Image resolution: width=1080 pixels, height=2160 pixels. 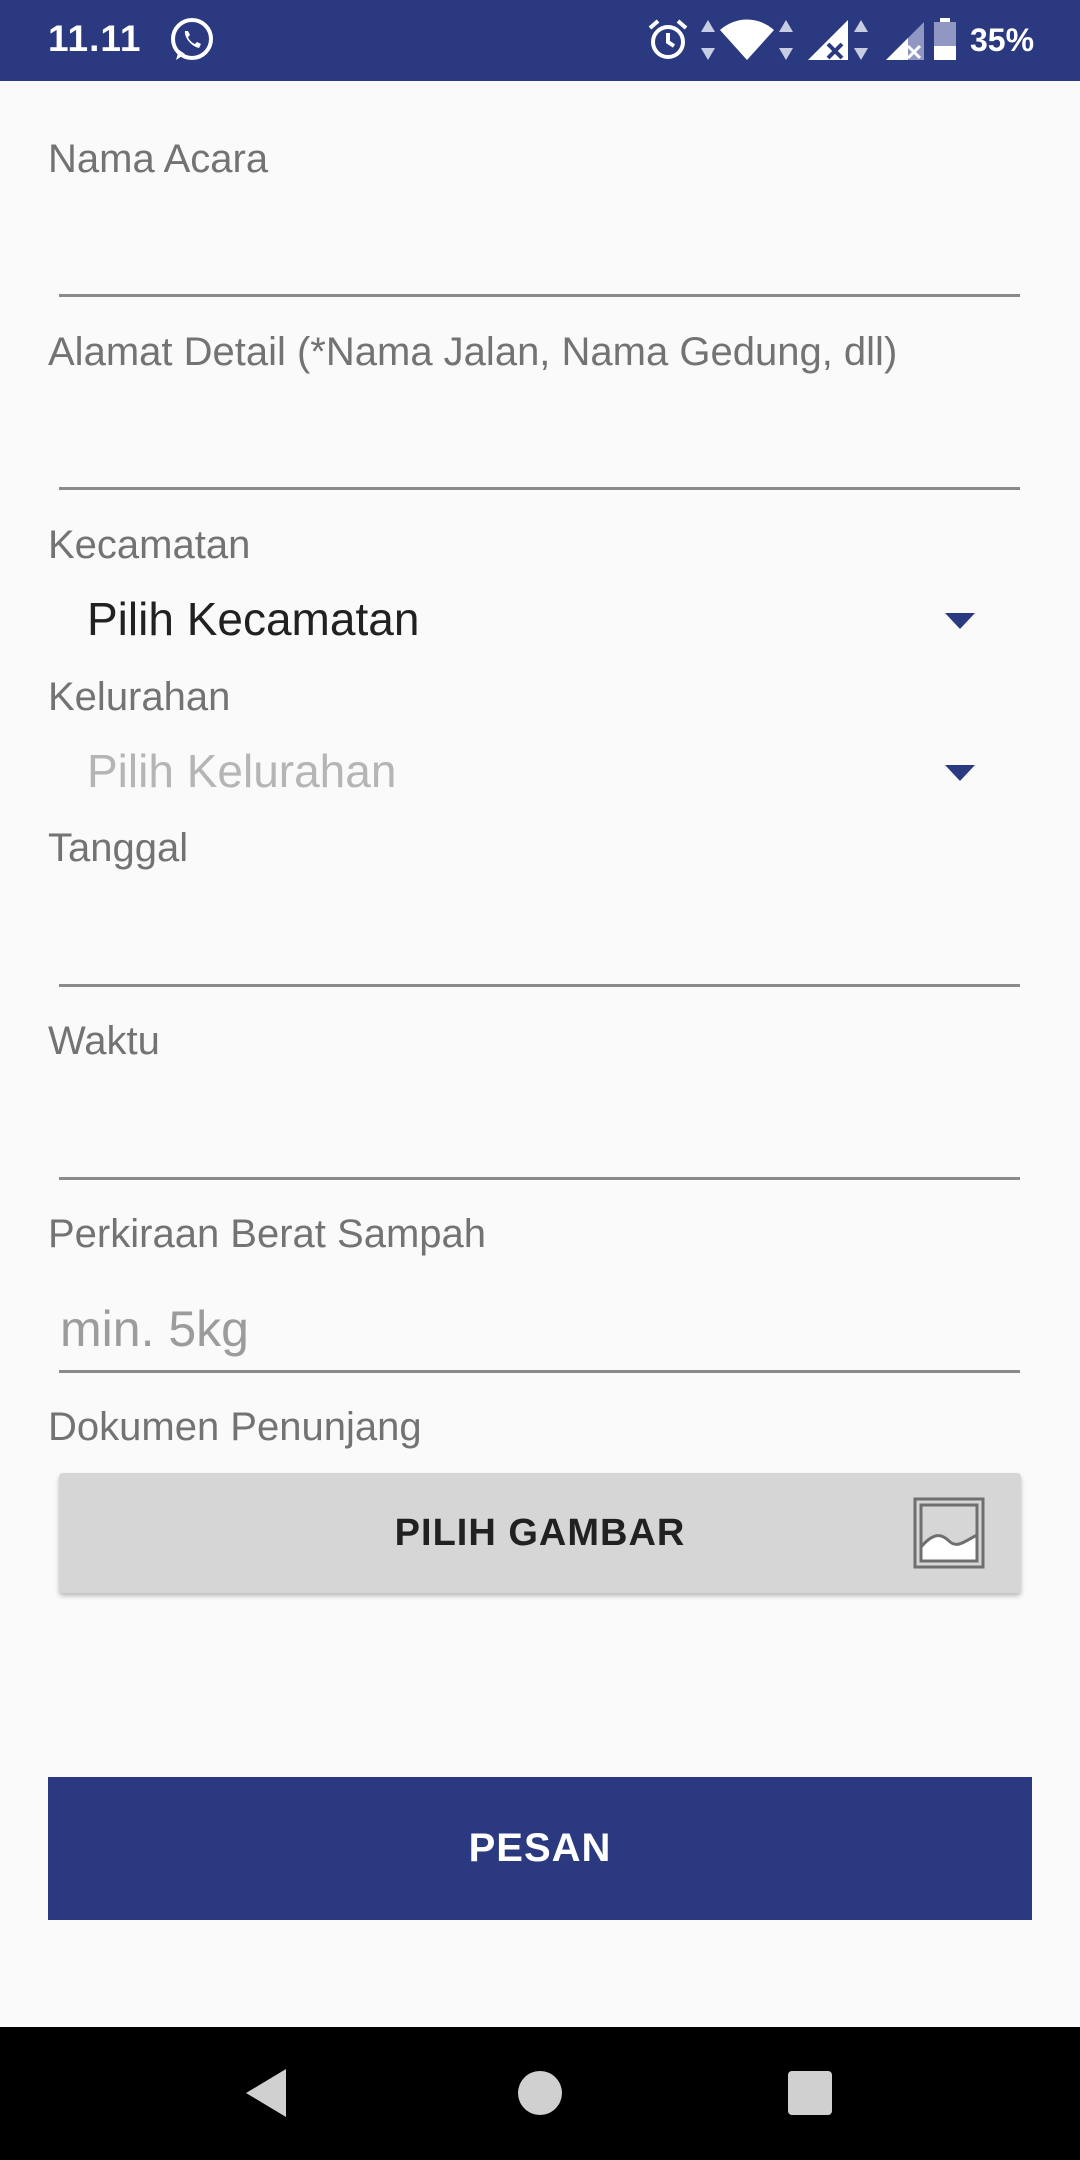 I want to click on signal-icon, so click(x=828, y=40).